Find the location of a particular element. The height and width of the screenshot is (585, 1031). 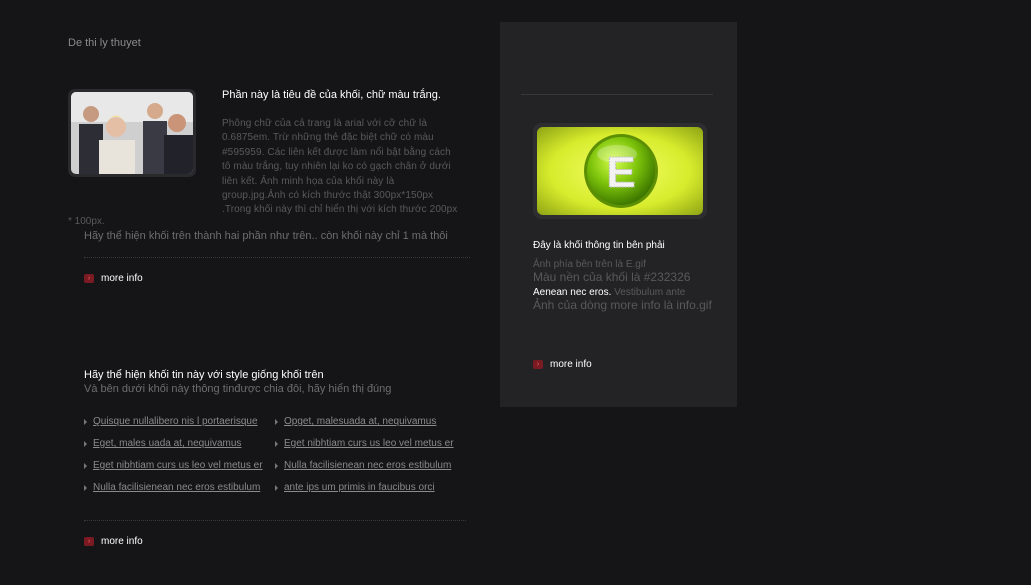

block-body-line: liên kết. Ảnh minh họa của khối này là is located at coordinates (308, 181).